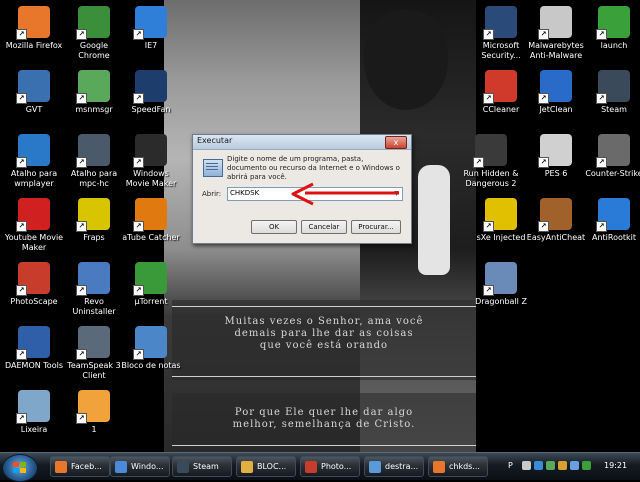  I want to click on language-indicator: P, so click(510, 465).